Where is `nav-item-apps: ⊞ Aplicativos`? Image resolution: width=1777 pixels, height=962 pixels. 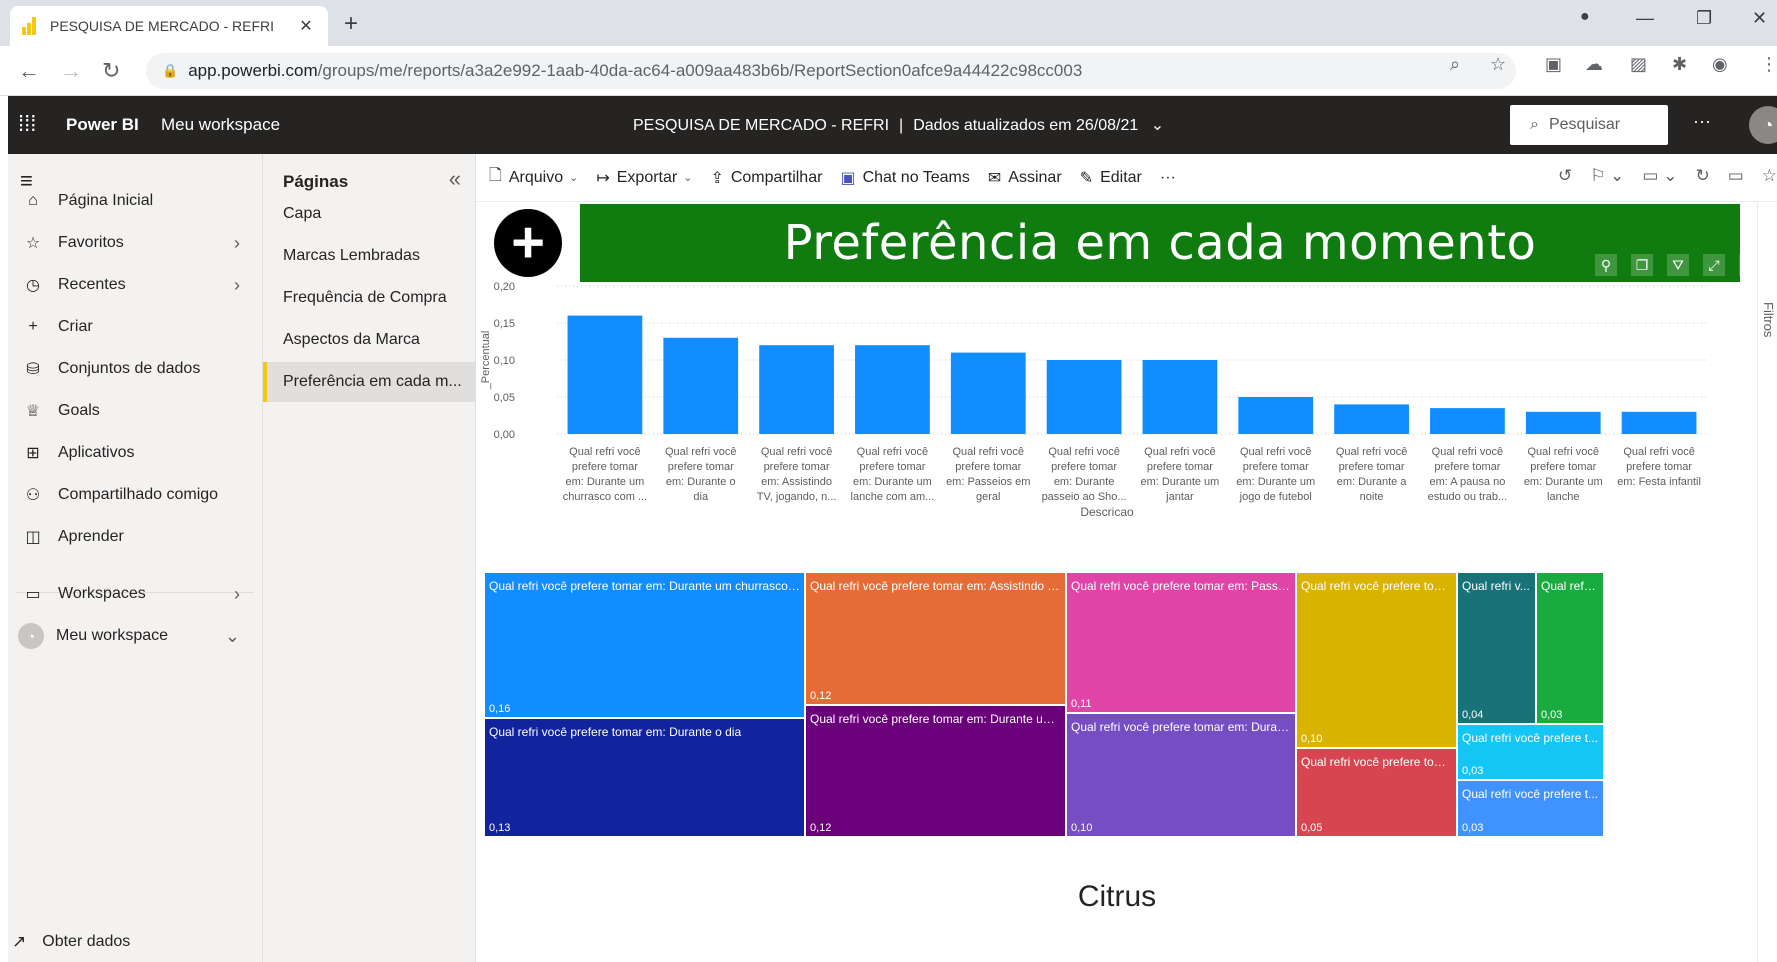 nav-item-apps: ⊞ Aplicativos is located at coordinates (135, 453).